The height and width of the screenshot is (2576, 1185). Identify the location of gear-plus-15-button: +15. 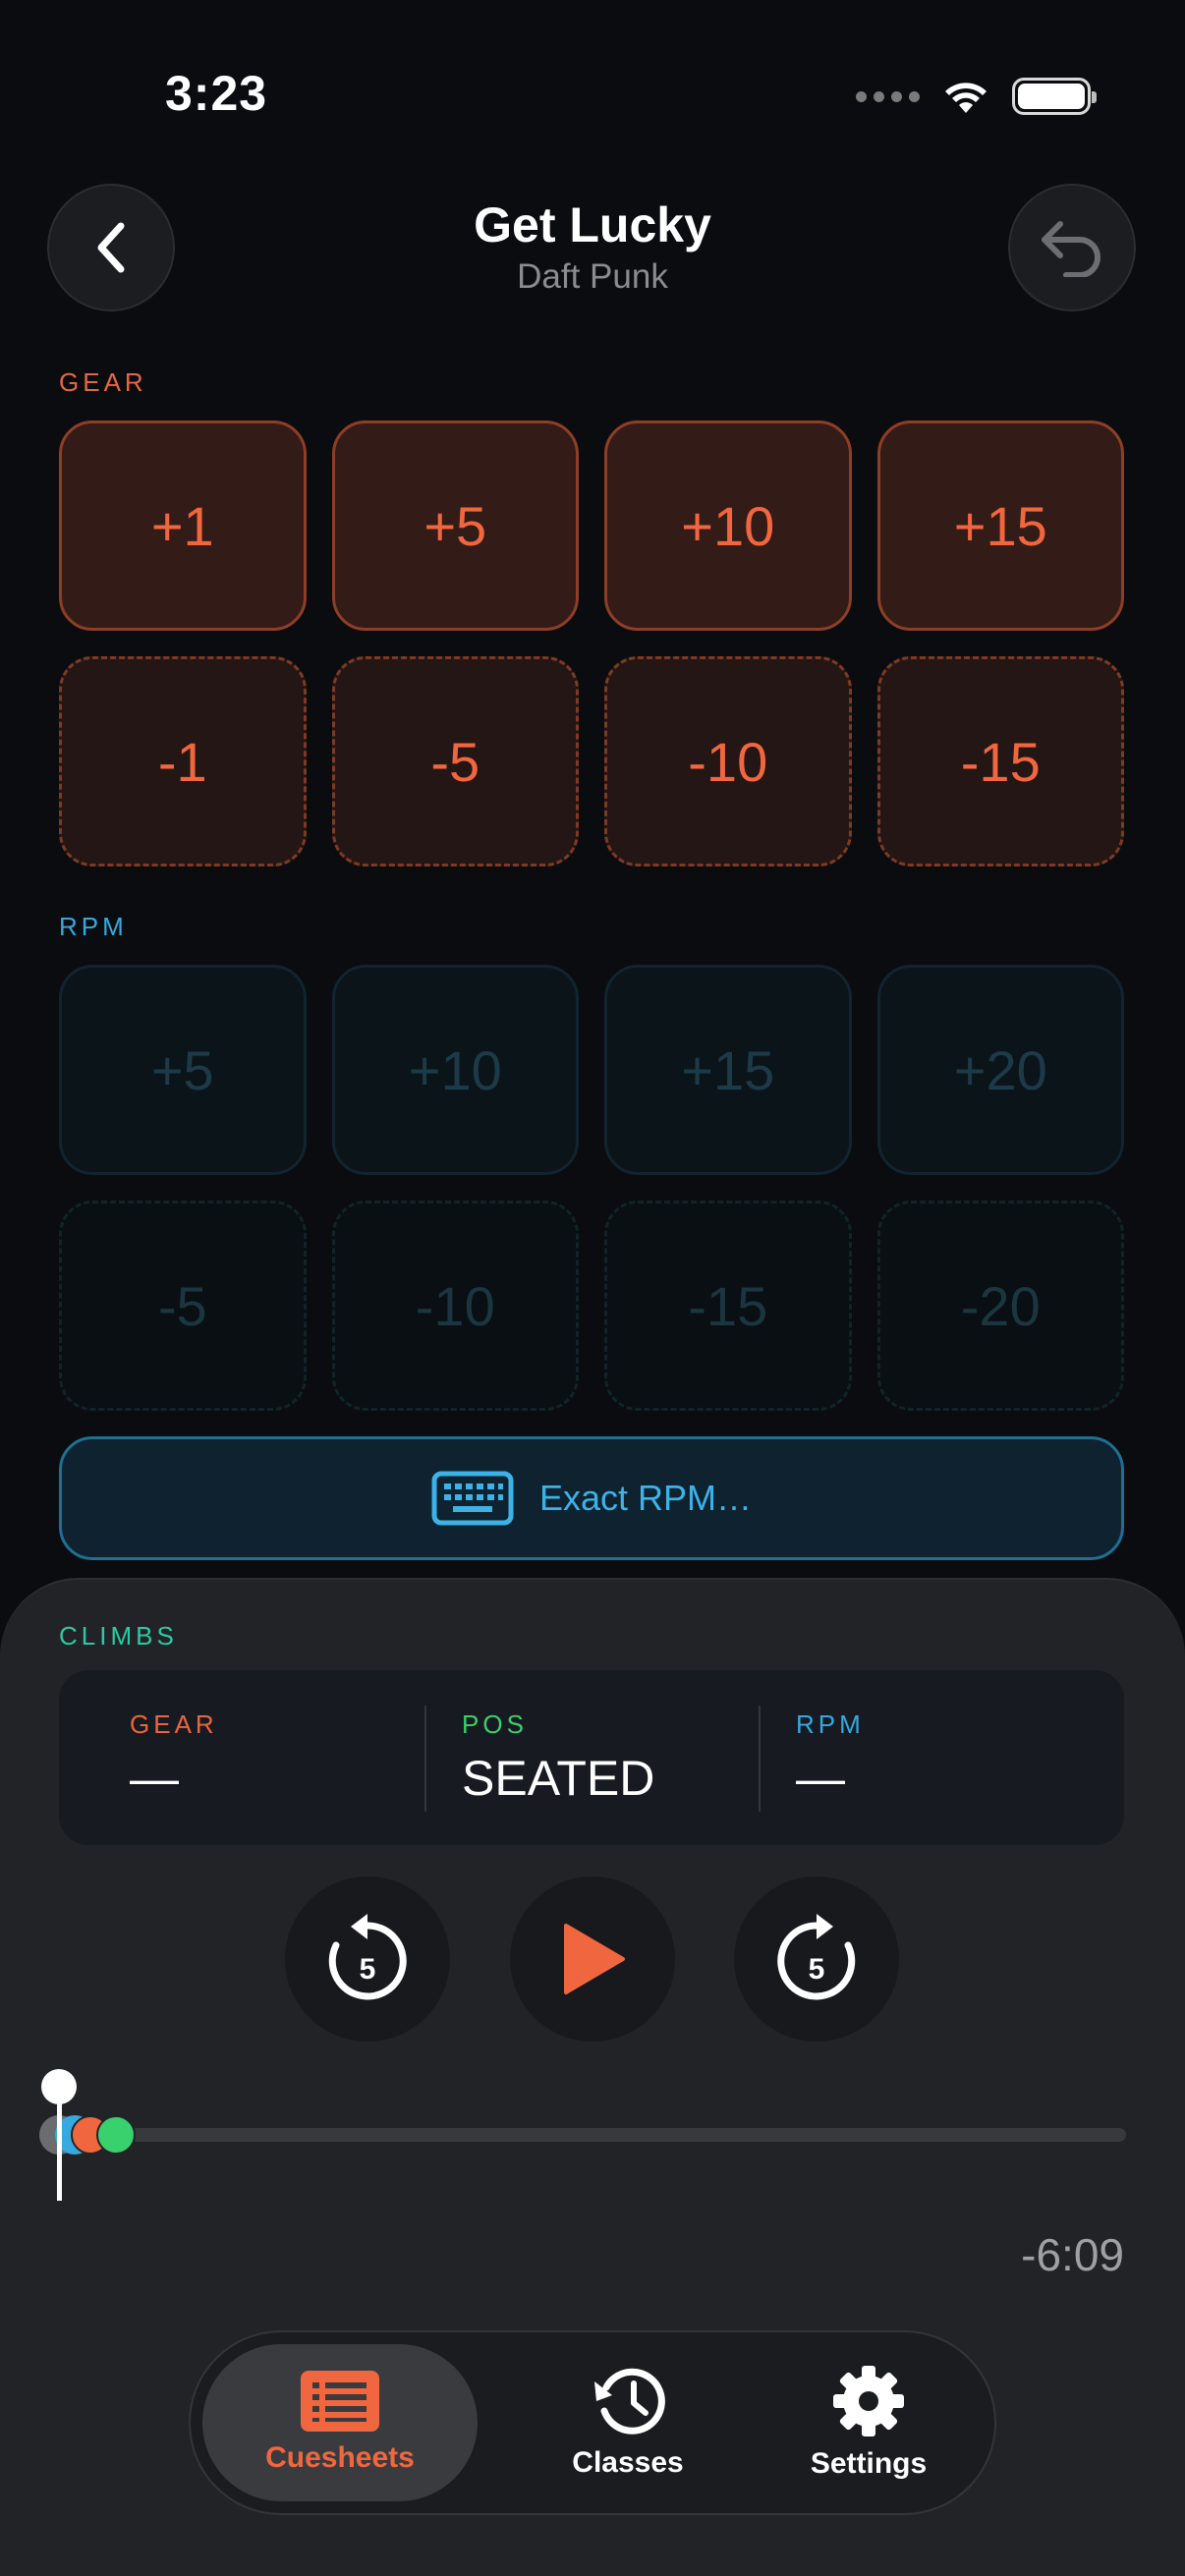
(1000, 525).